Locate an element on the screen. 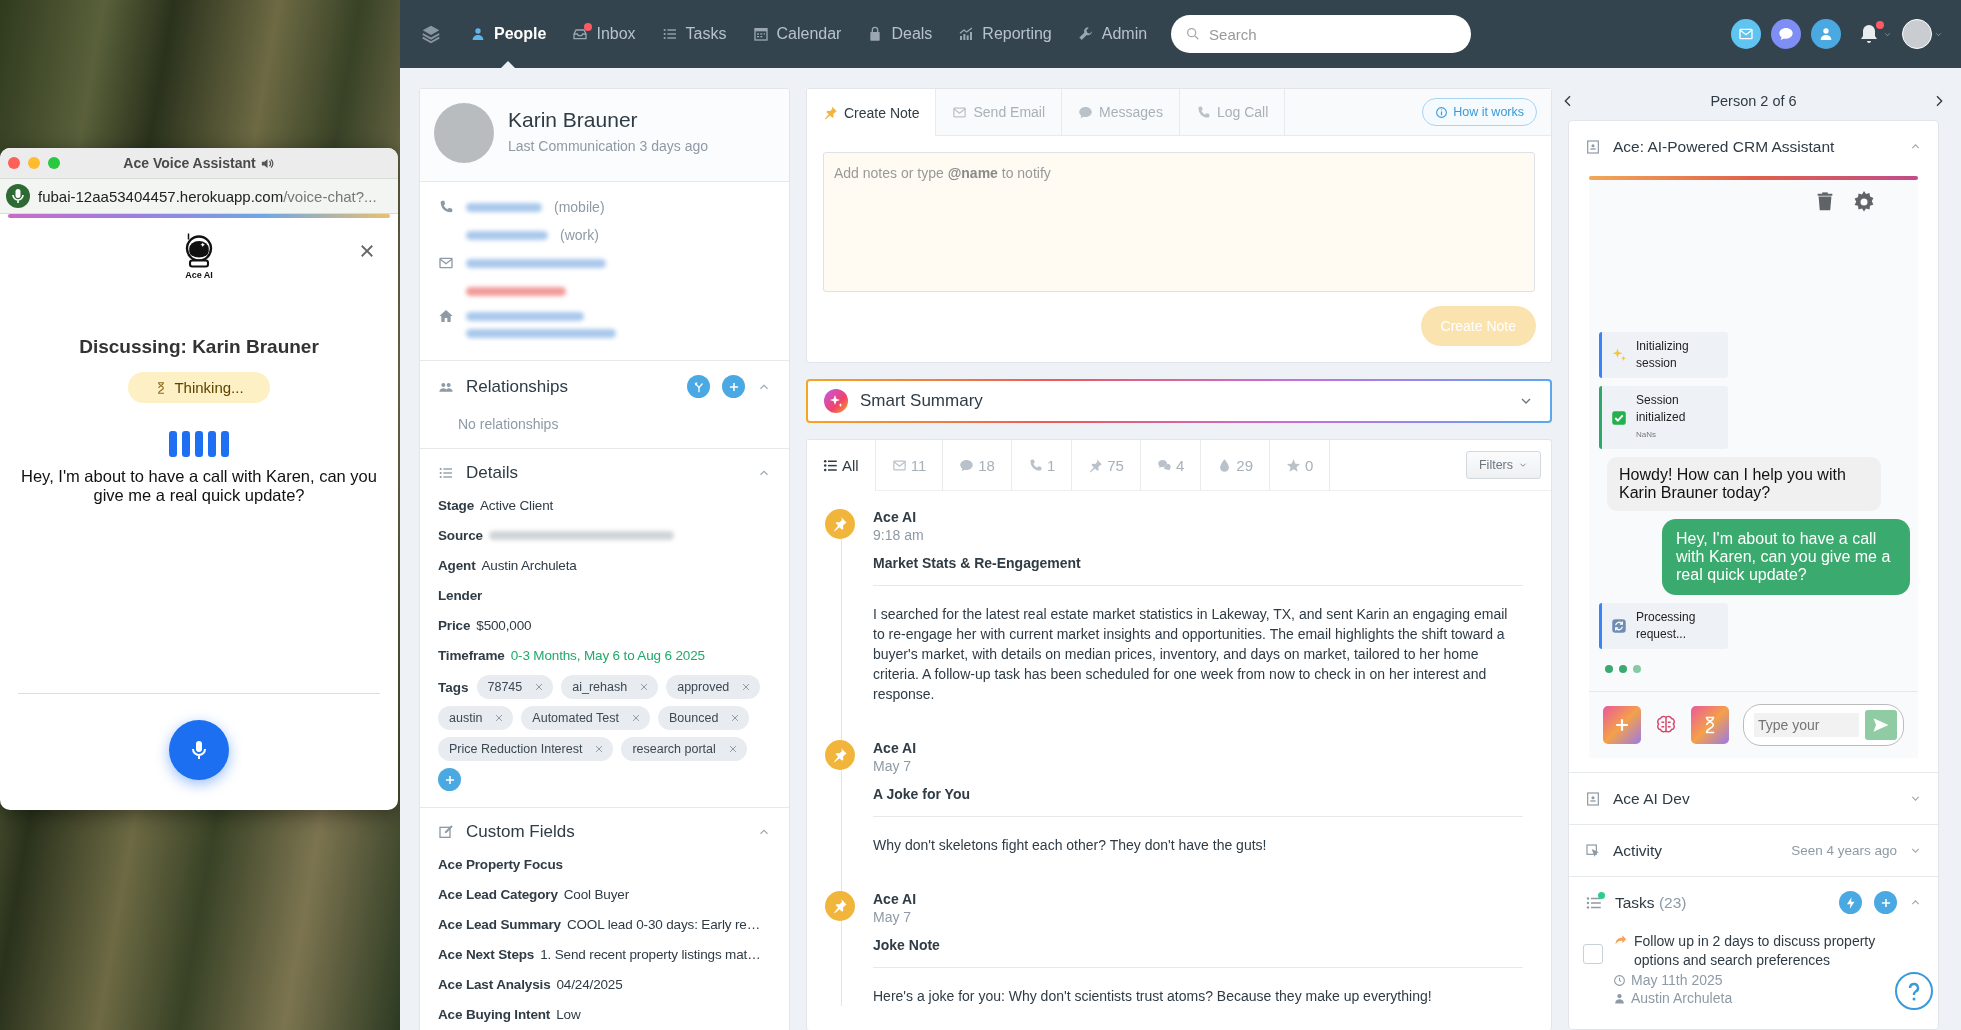 This screenshot has height=1030, width=1961. field-label: Ace Lead Summary is located at coordinates (499, 924).